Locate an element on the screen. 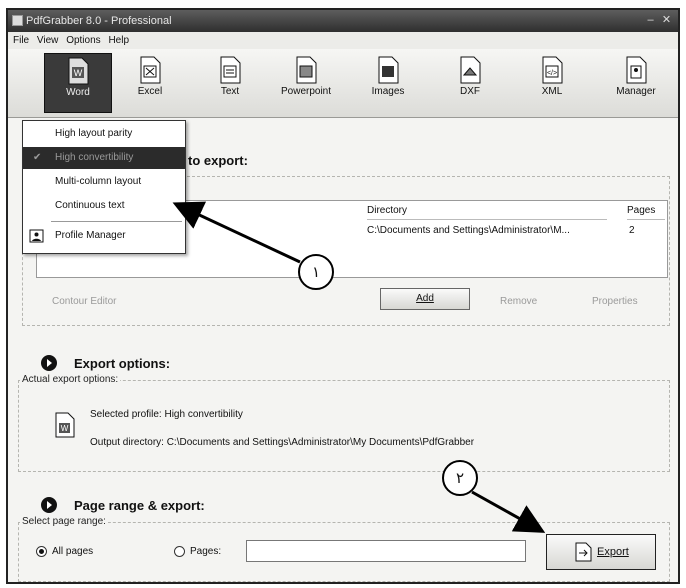  callout-2-arrow is located at coordinates (508, 511).